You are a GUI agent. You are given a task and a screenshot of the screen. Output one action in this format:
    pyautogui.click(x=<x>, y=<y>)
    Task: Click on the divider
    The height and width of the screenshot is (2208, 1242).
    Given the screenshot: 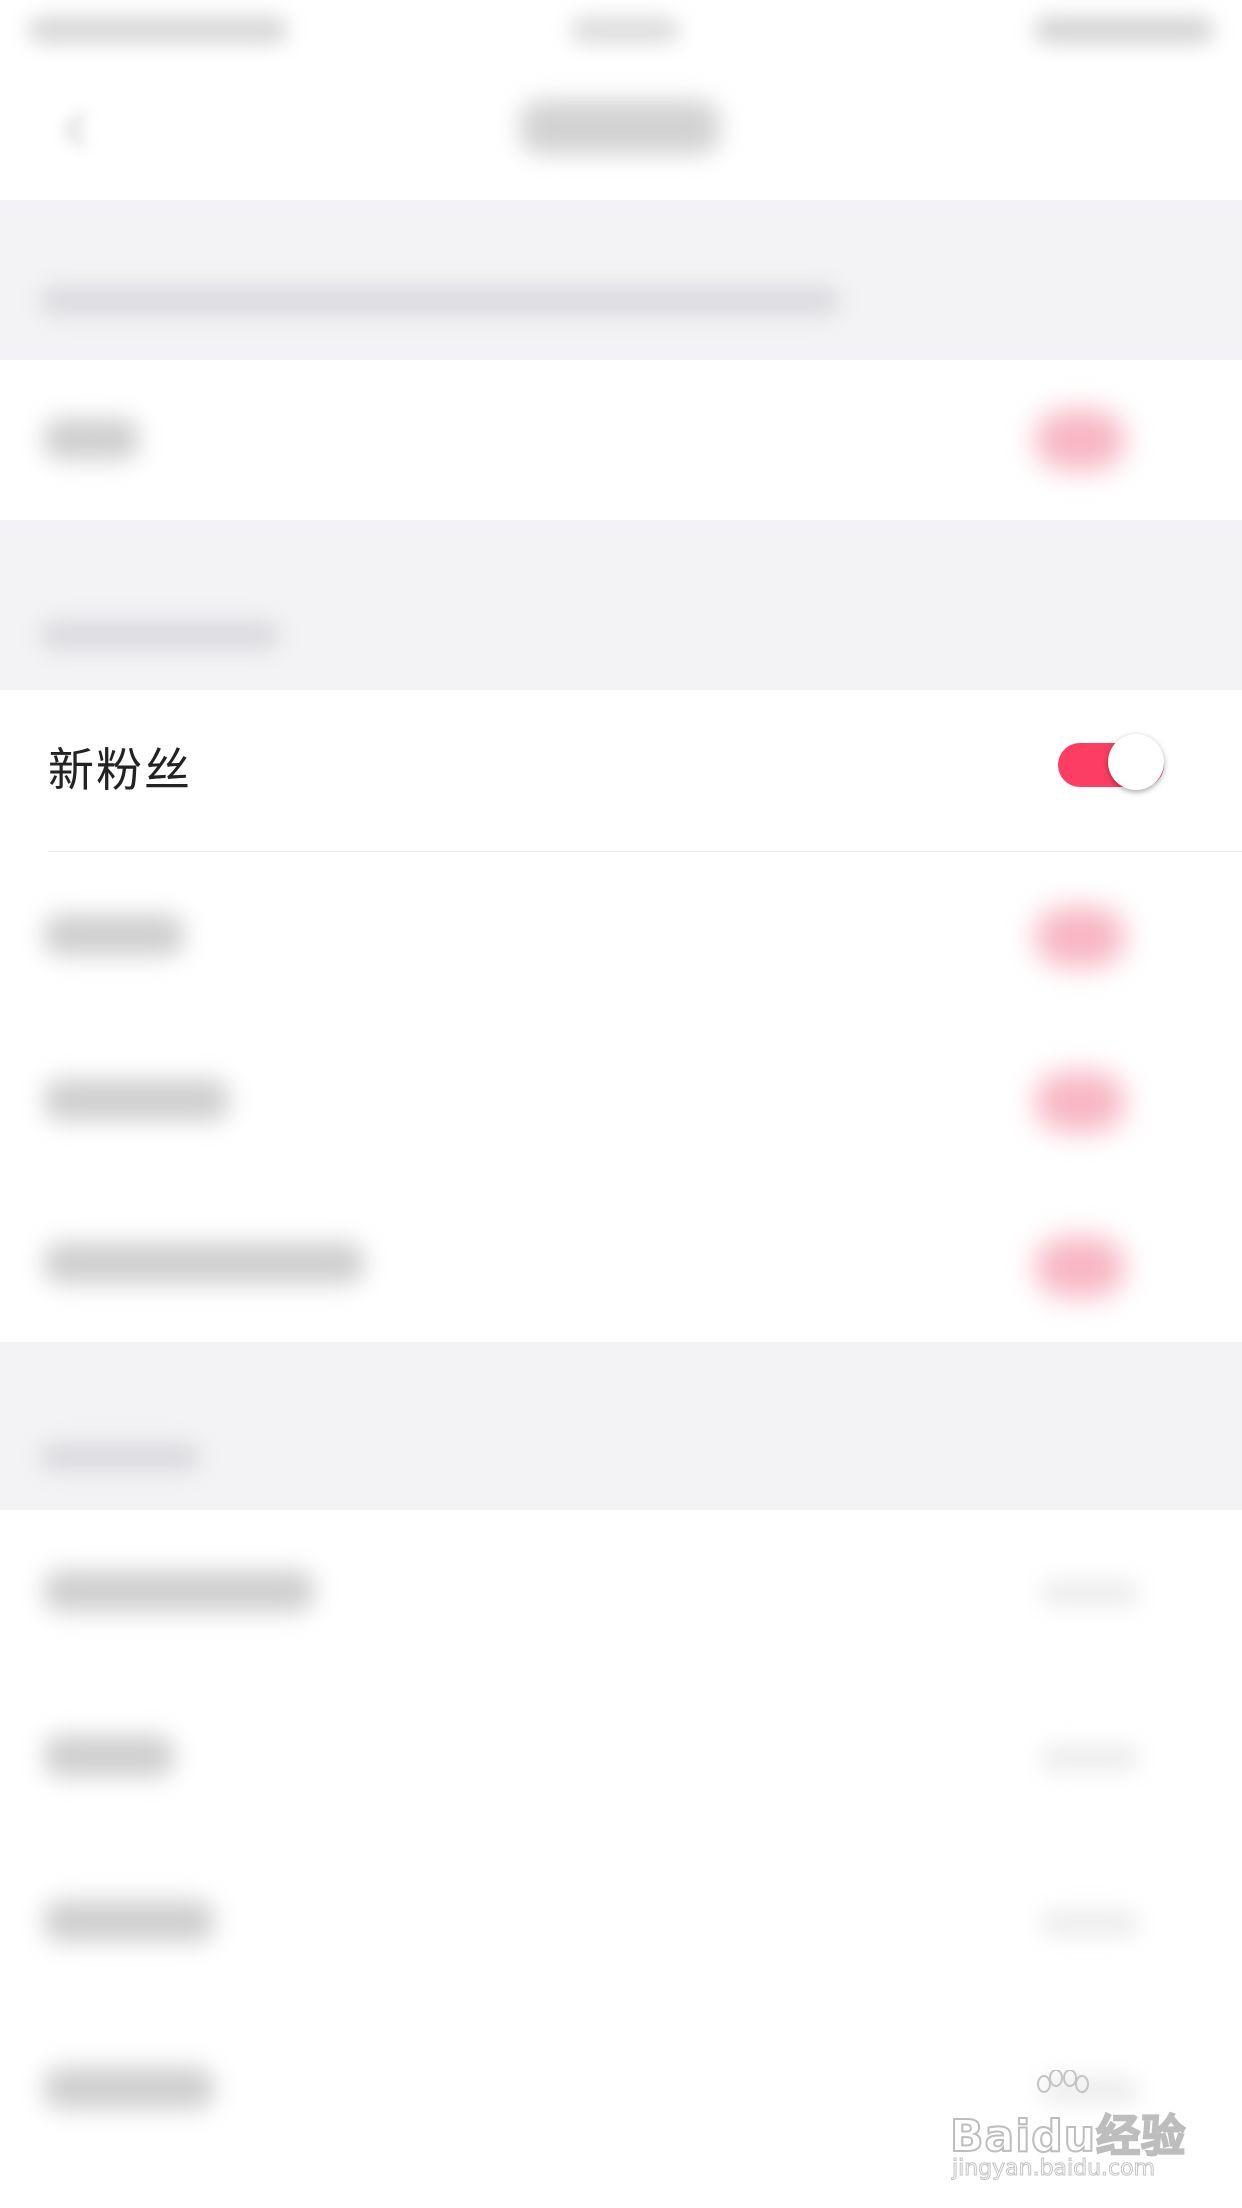 What is the action you would take?
    pyautogui.click(x=645, y=851)
    